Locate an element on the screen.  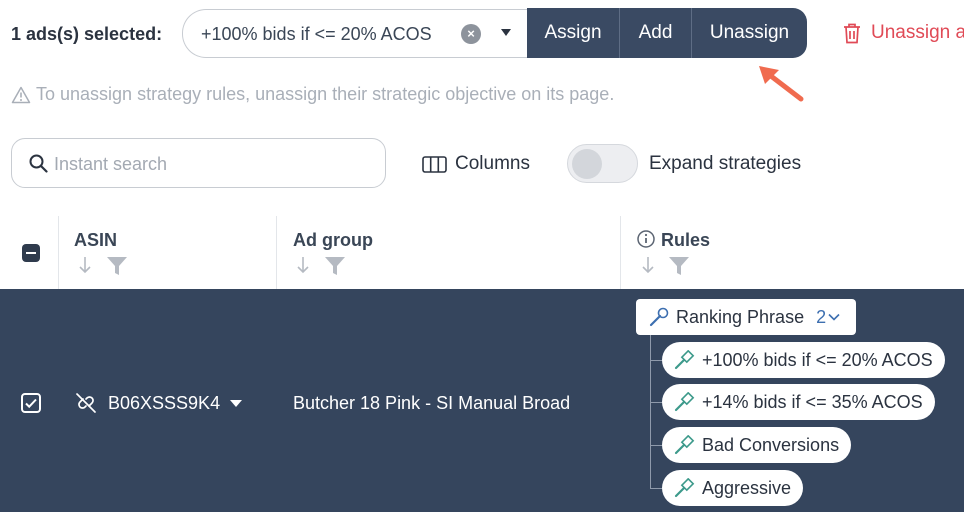
asin-value: B06XSSS9K4 is located at coordinates (164, 403).